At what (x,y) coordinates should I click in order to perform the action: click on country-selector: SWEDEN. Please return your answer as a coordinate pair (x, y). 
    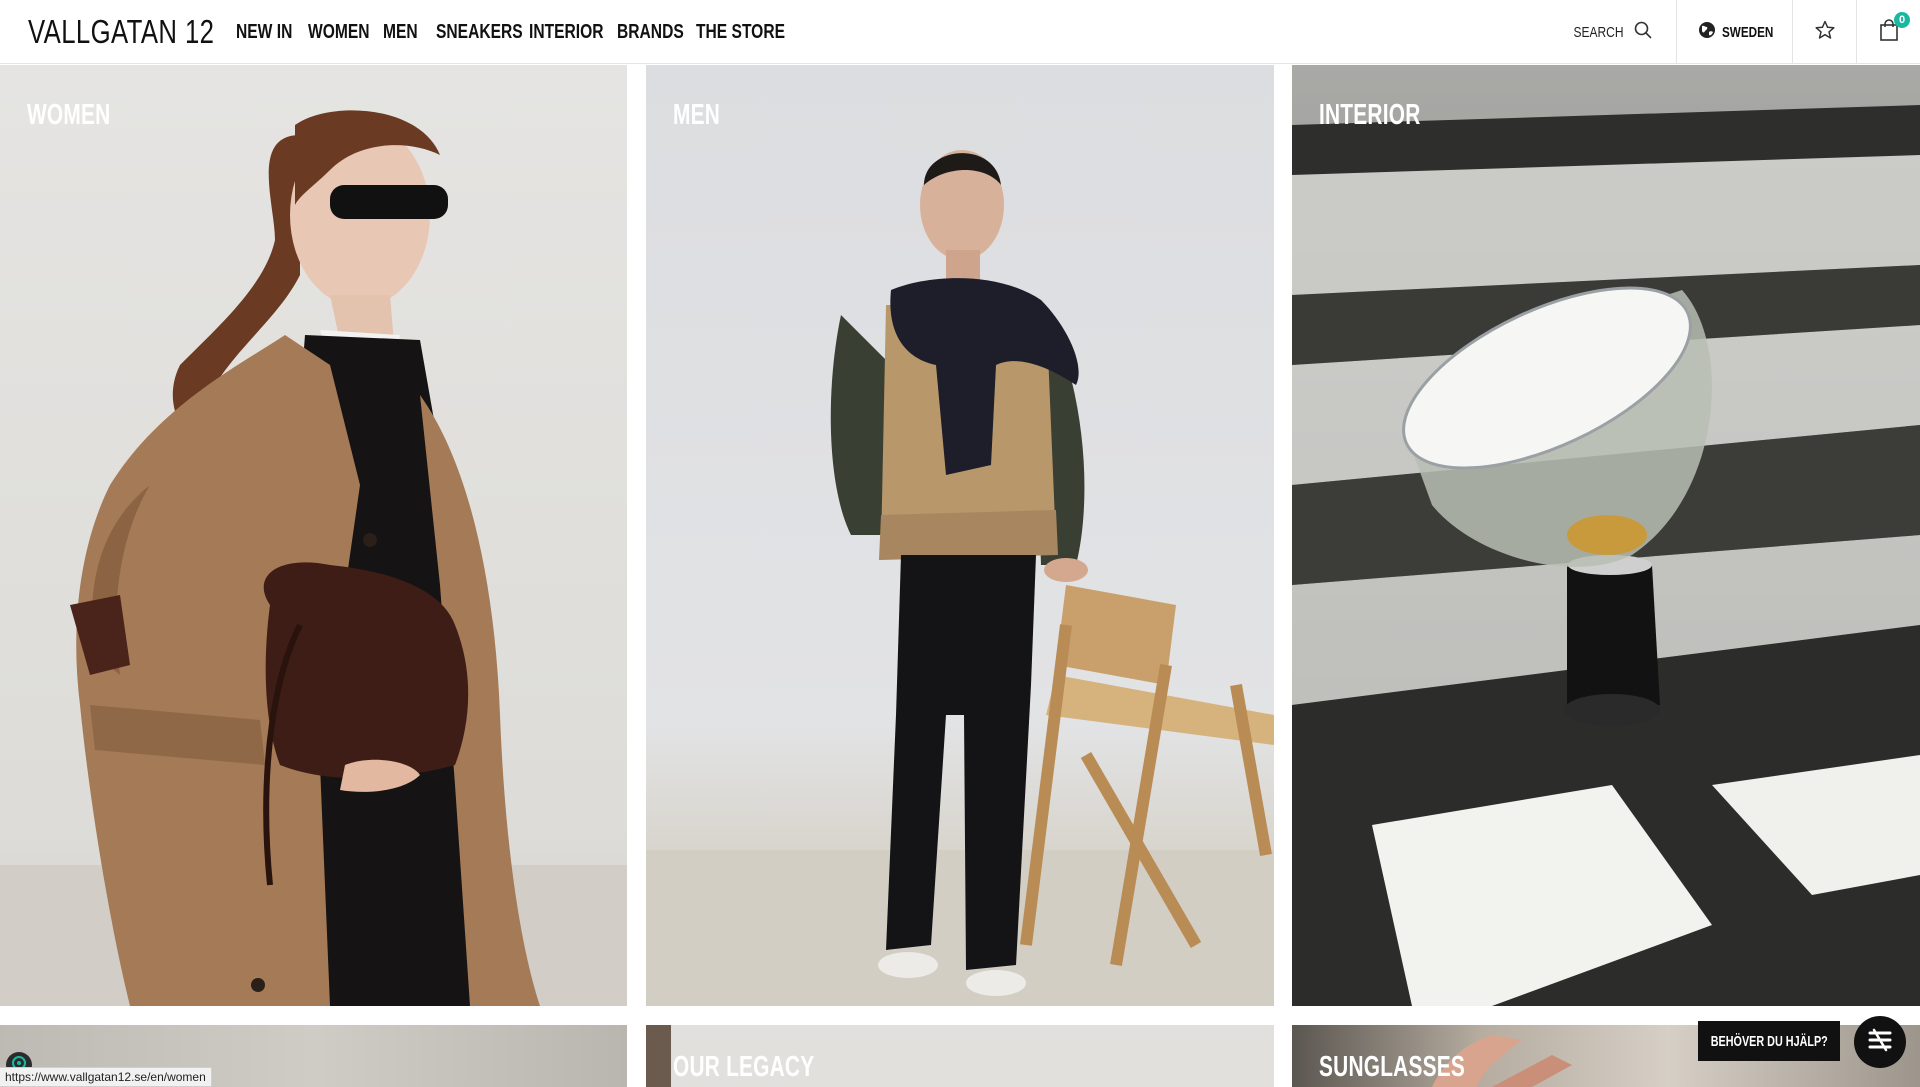
    Looking at the image, I should click on (1734, 32).